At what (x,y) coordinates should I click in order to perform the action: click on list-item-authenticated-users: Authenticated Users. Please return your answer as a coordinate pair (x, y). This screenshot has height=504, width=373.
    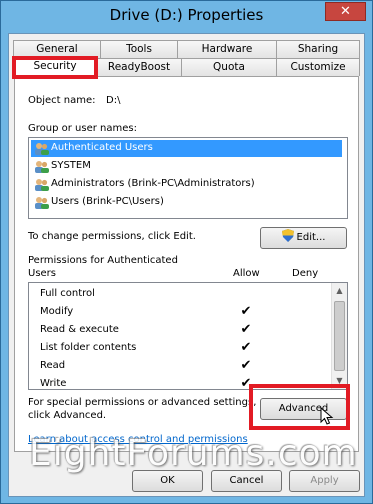
    Looking at the image, I should click on (186, 148).